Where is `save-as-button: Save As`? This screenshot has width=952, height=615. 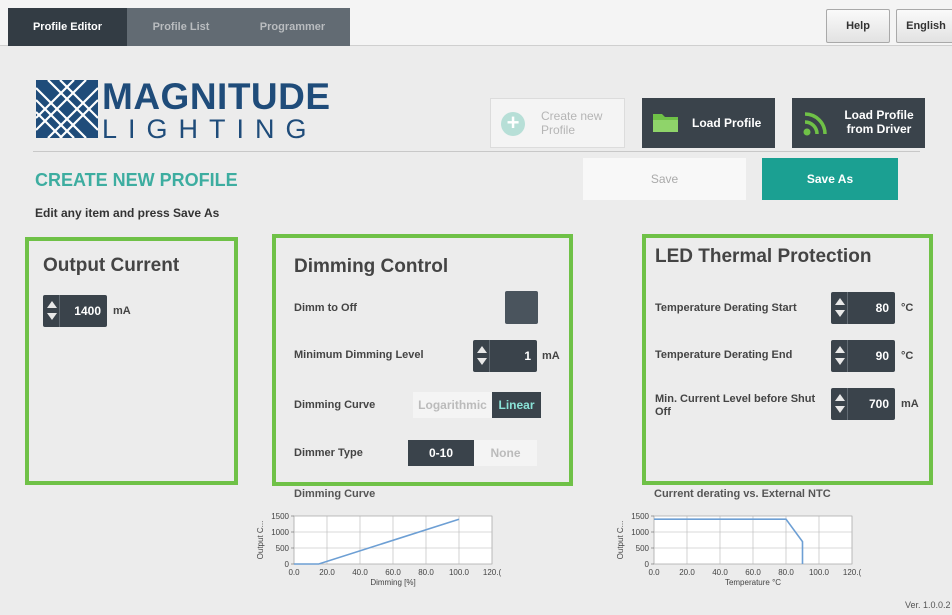
save-as-button: Save As is located at coordinates (830, 179).